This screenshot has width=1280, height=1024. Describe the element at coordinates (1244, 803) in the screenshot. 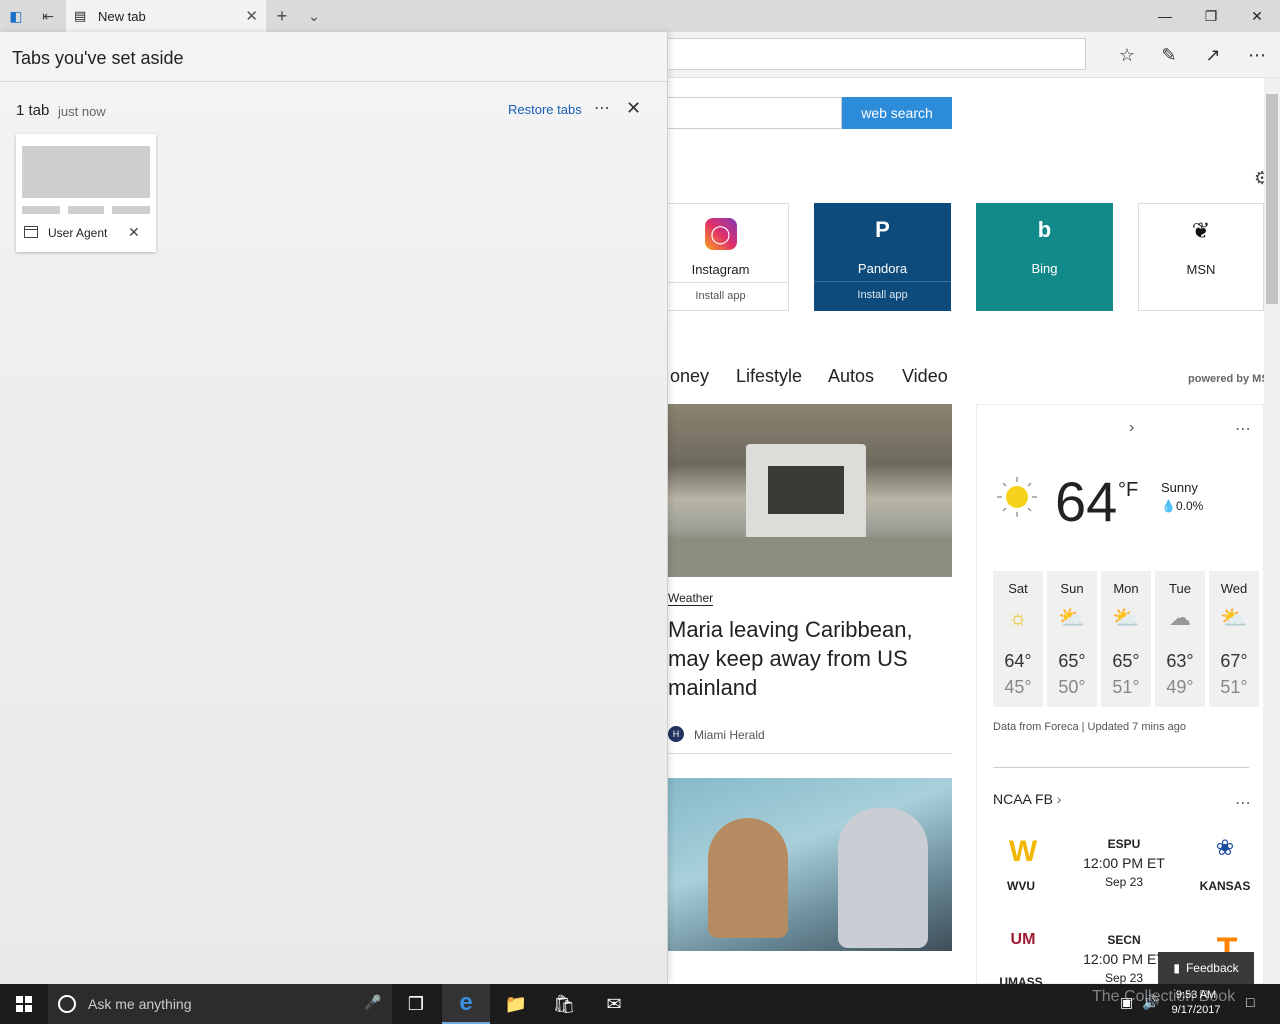

I see `sports-more-icon: ⋯` at that location.